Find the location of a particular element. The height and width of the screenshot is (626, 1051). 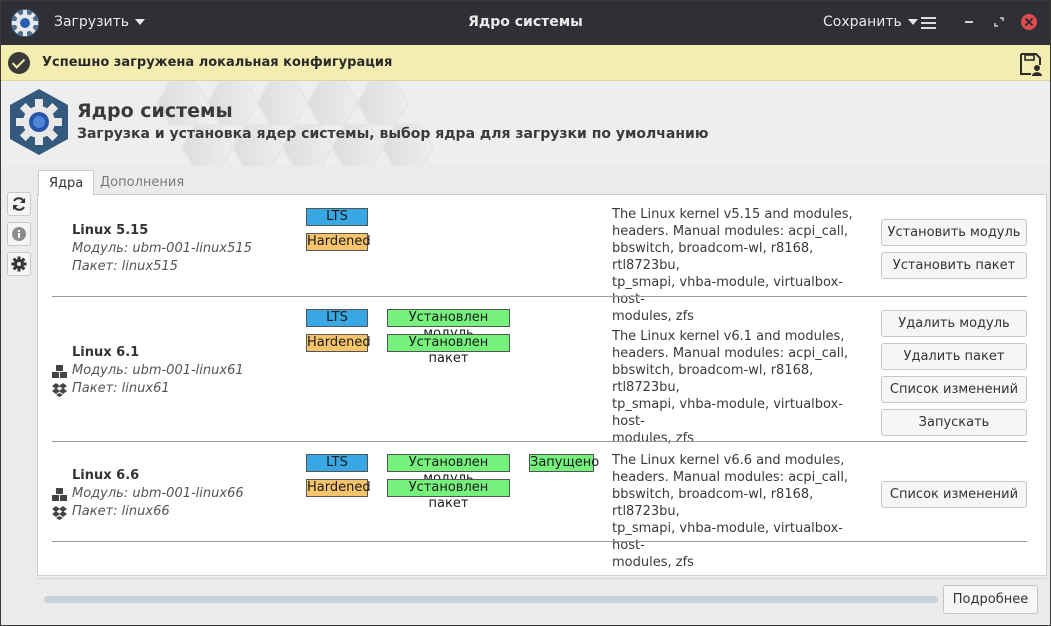

run-button: Запускать is located at coordinates (954, 422).